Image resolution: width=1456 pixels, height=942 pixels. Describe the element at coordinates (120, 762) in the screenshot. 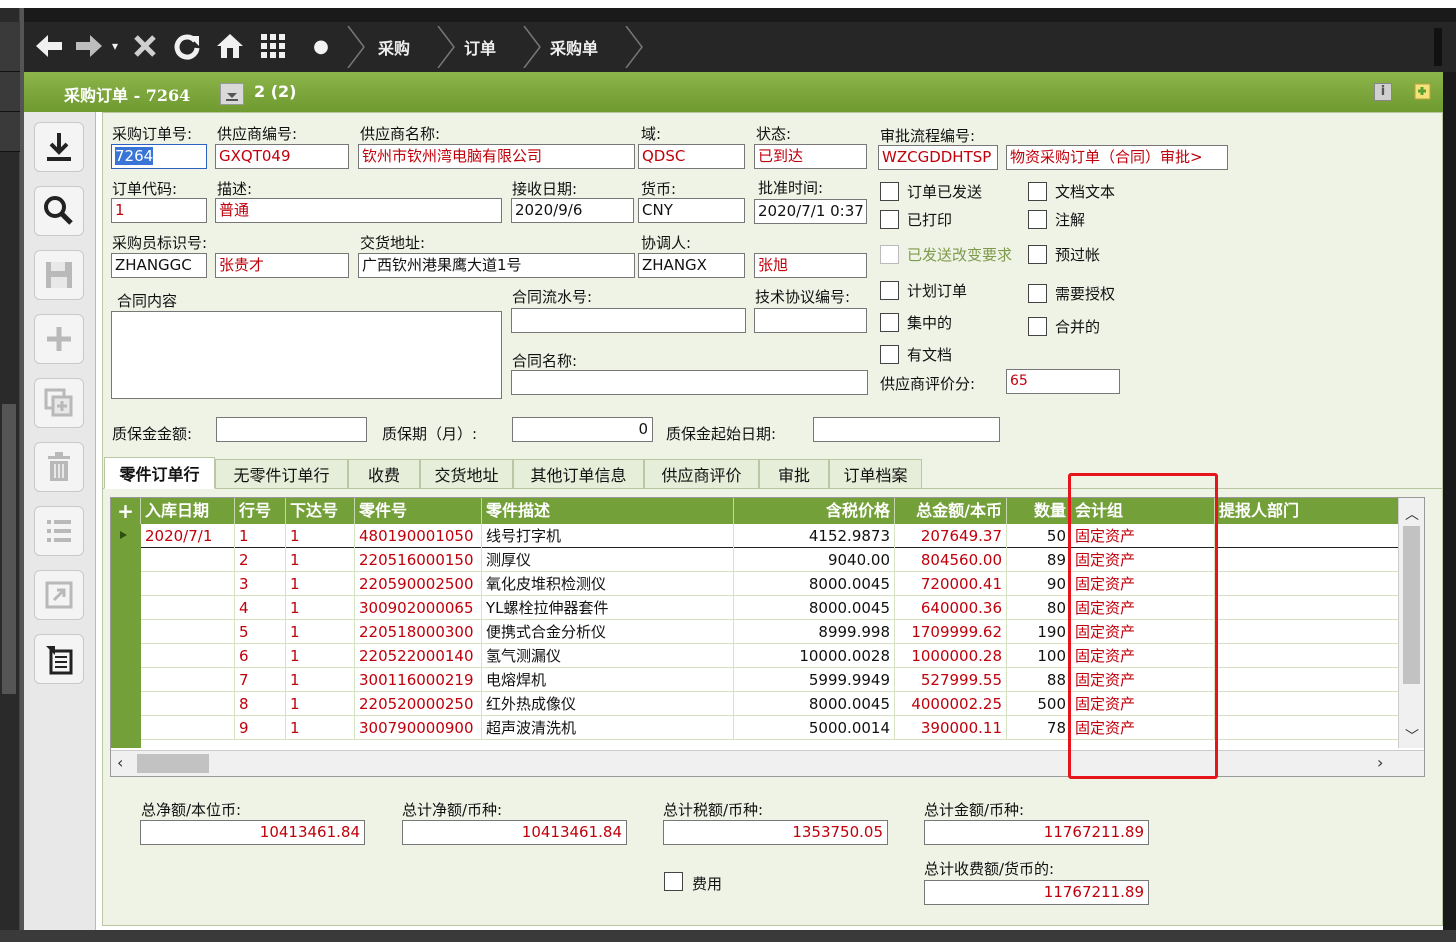

I see `scroll-left-icon: ‹` at that location.